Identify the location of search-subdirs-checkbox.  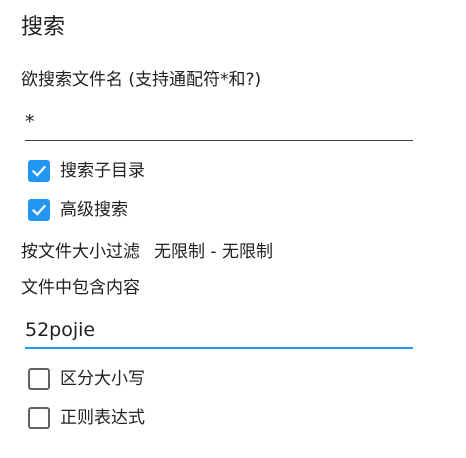
(39, 171).